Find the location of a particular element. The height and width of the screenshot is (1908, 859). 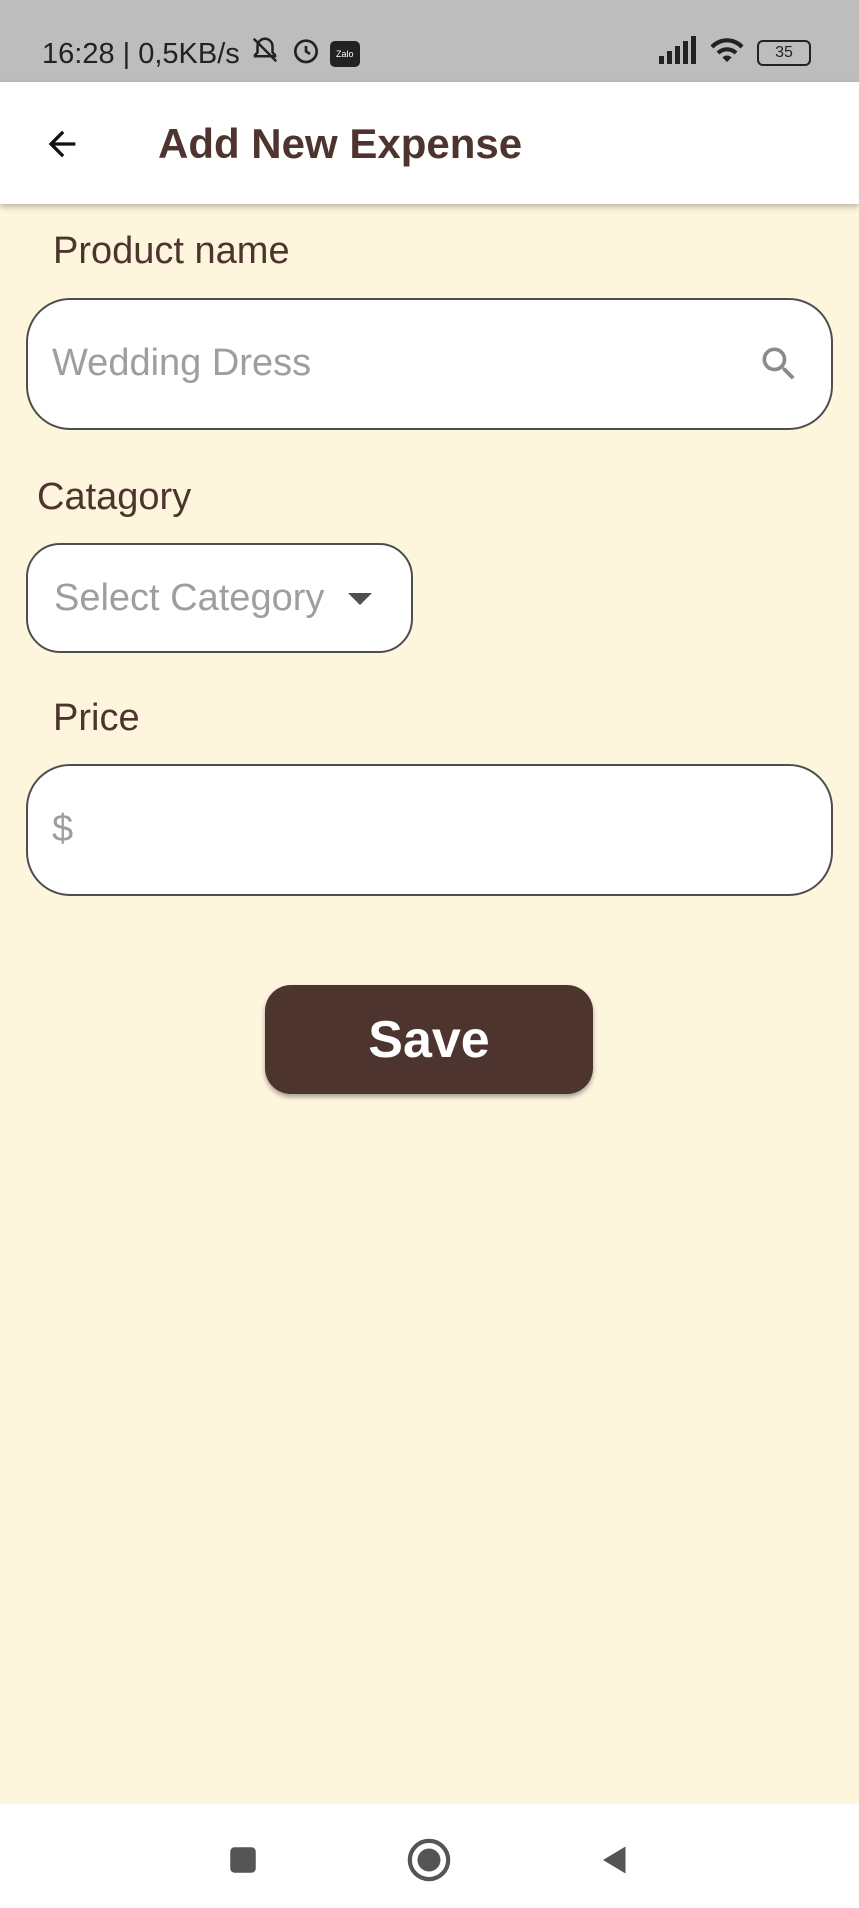

status-right: 35 is located at coordinates (734, 52).